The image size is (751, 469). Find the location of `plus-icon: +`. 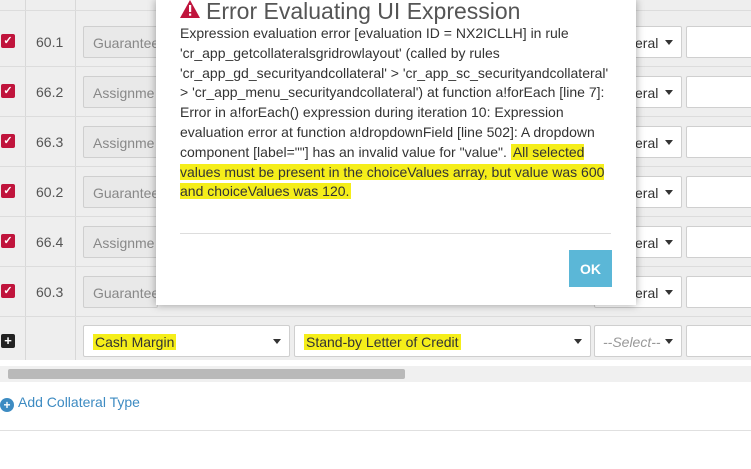

plus-icon: + is located at coordinates (7, 405).